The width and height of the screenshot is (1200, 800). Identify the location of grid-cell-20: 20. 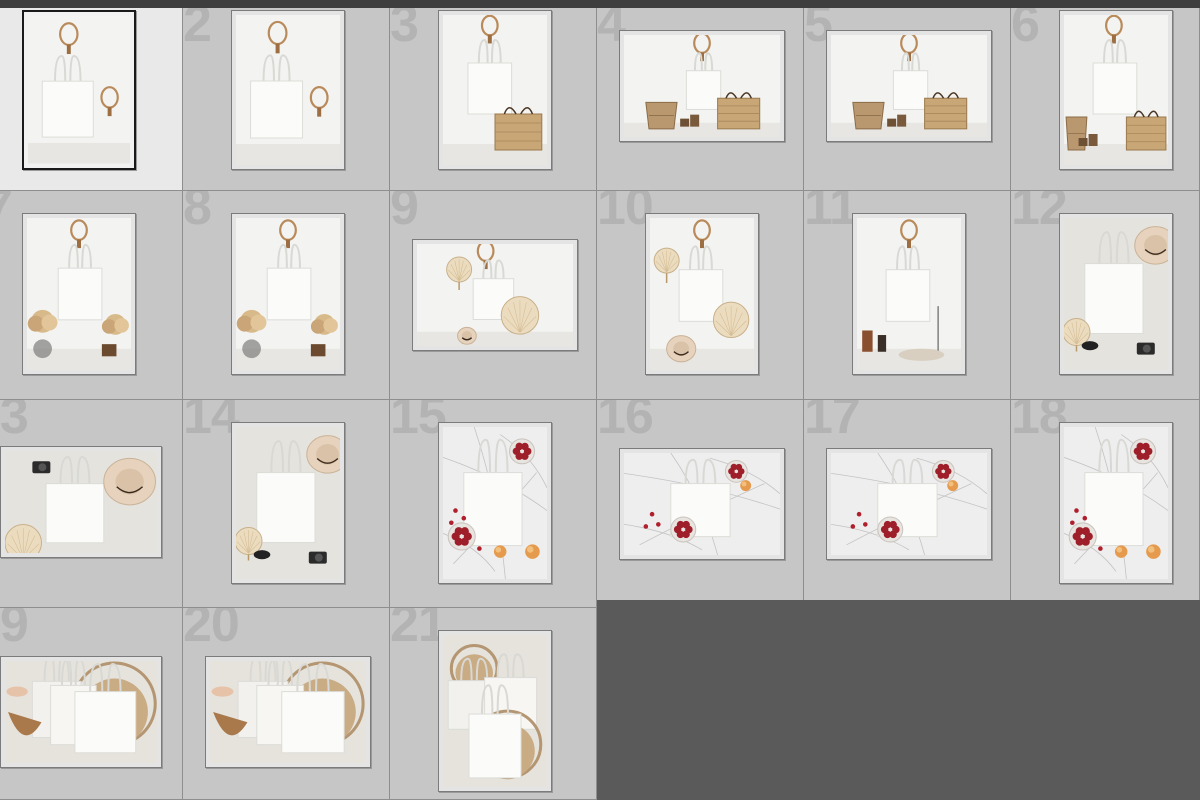
(286, 704).